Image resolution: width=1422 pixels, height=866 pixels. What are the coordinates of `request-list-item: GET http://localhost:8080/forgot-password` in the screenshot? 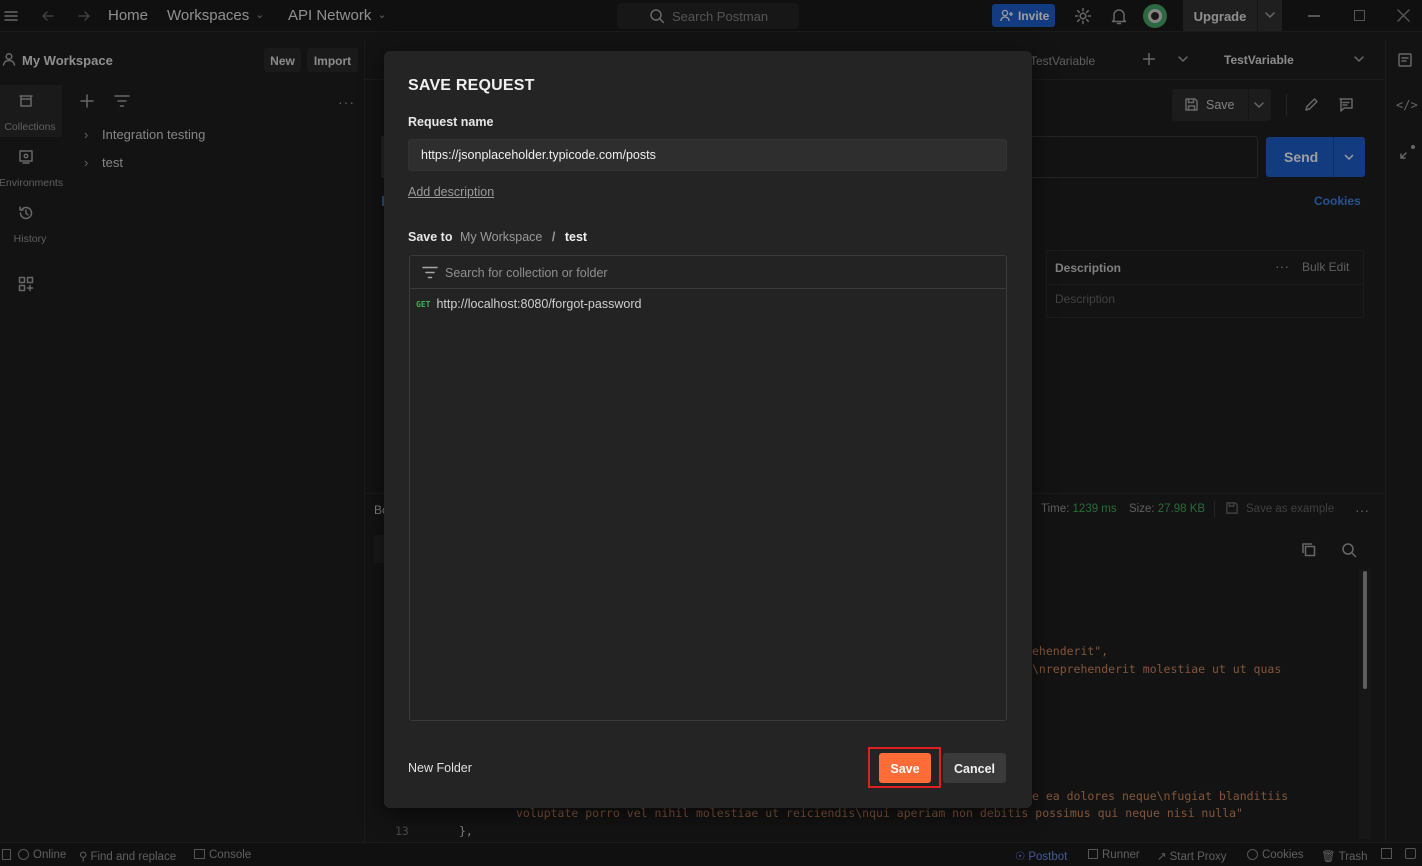 It's located at (528, 303).